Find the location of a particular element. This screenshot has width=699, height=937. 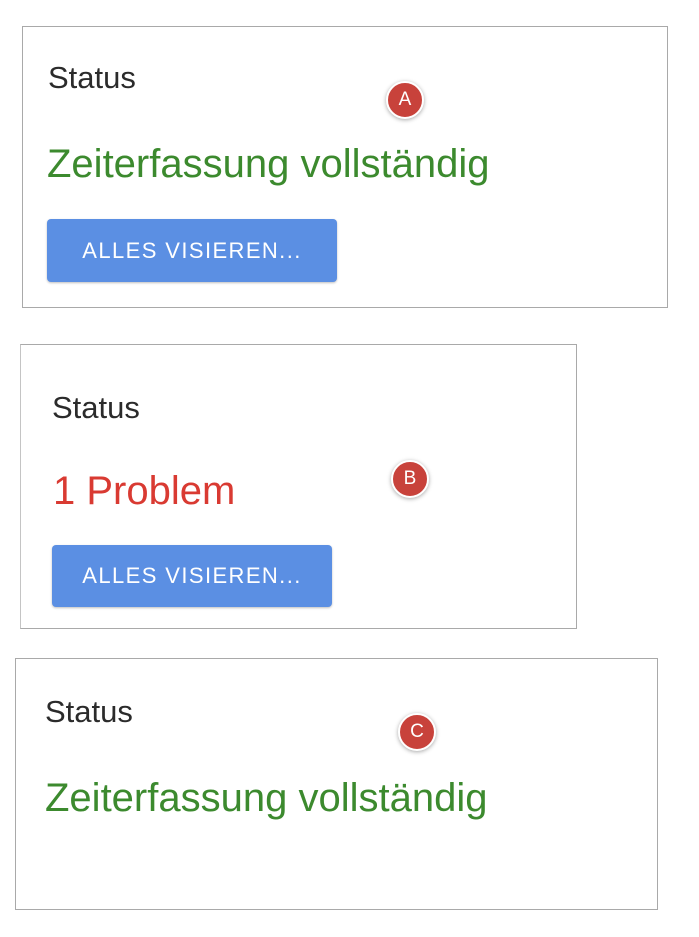

annotation-marker-c: C is located at coordinates (417, 732).